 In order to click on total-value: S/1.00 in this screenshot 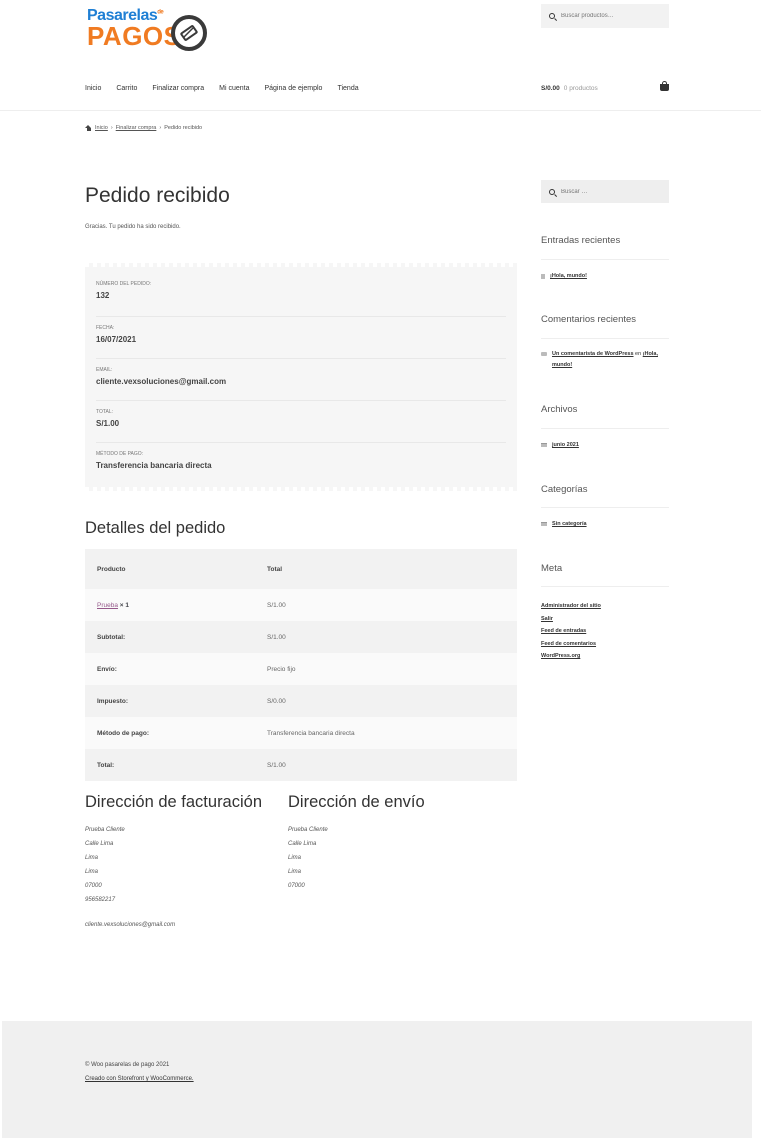, I will do `click(392, 765)`.